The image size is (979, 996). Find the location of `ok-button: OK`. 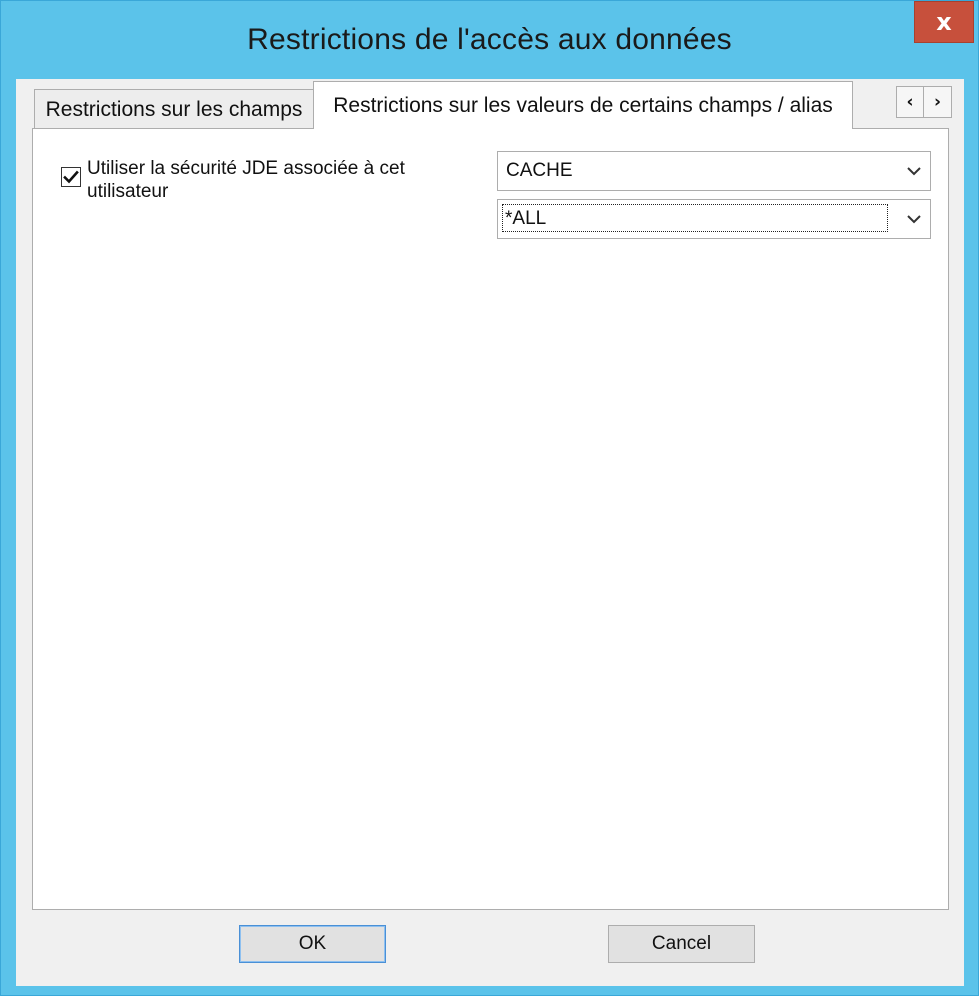

ok-button: OK is located at coordinates (312, 944).